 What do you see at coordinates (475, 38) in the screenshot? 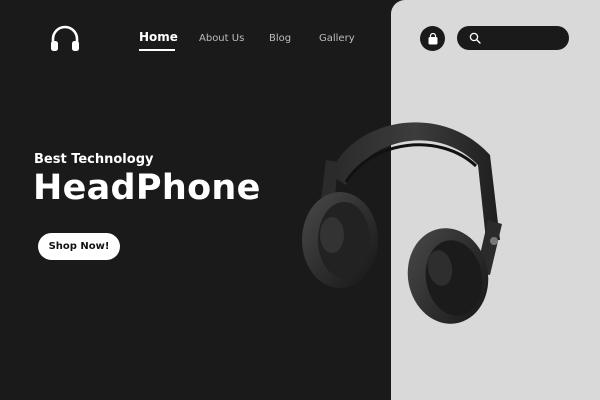
I see `search-icon` at bounding box center [475, 38].